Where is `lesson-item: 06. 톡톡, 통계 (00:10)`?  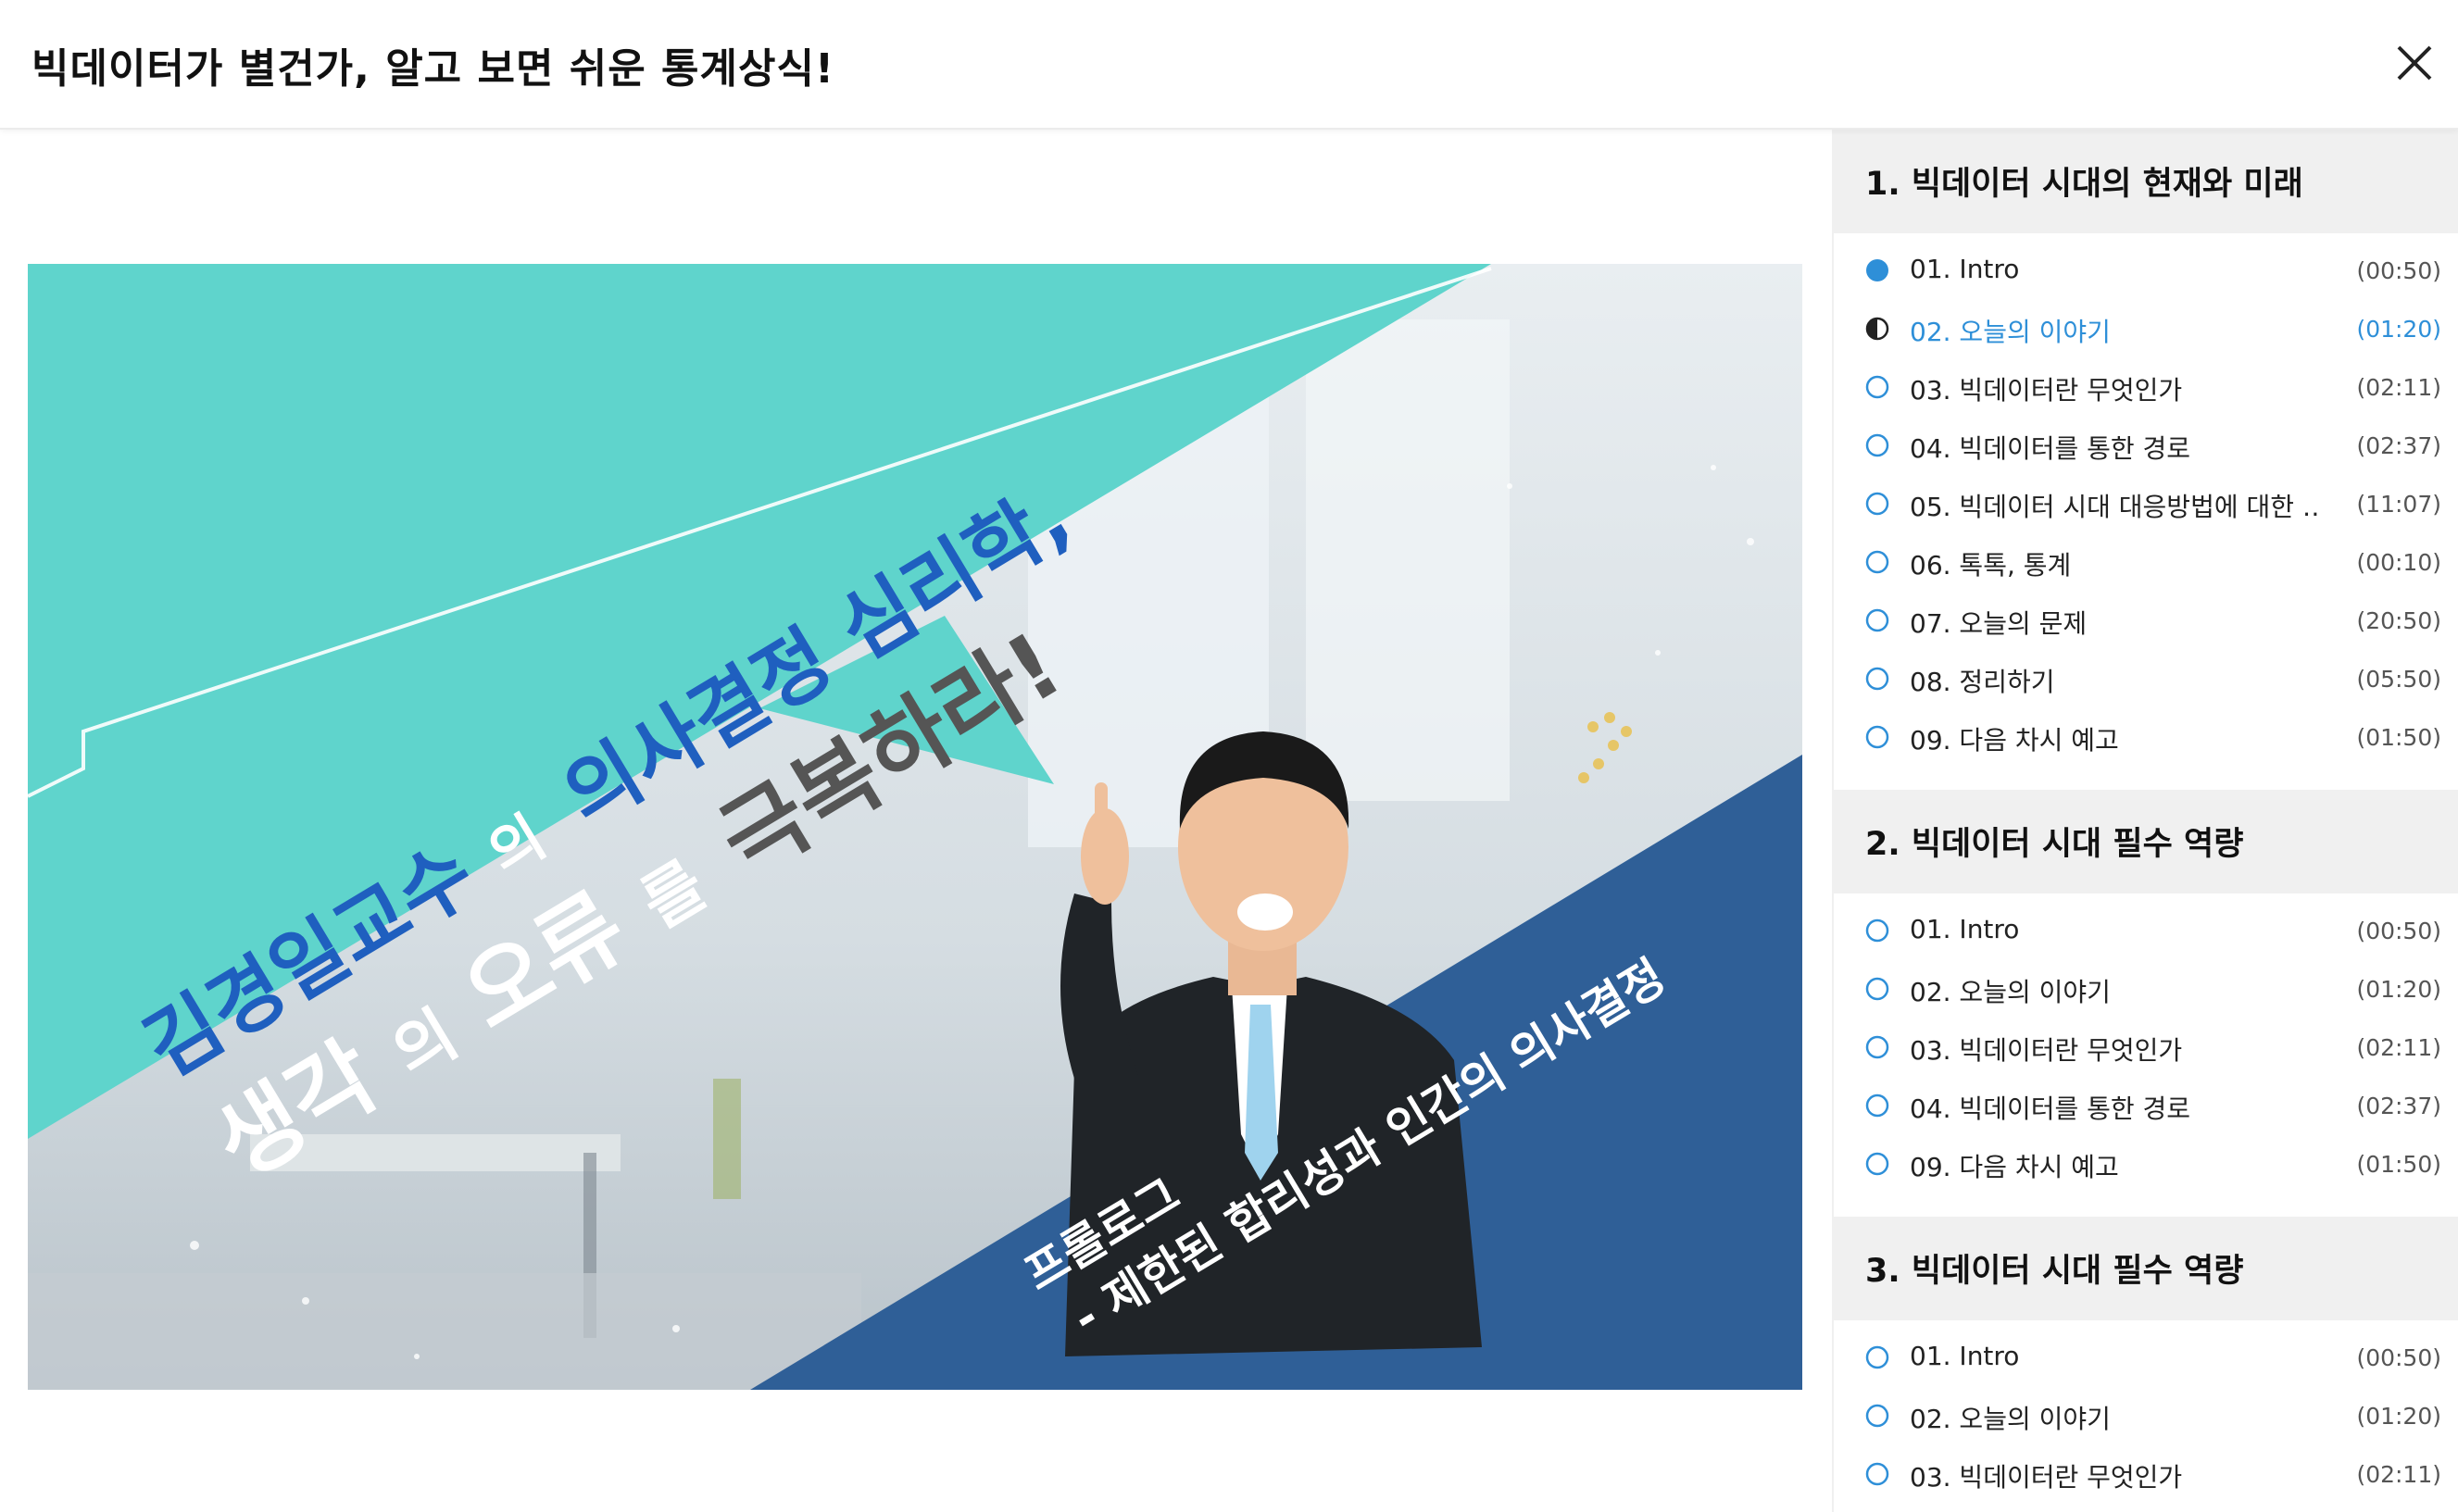
lesson-item: 06. 톡톡, 통계 (00:10) is located at coordinates (2146, 565).